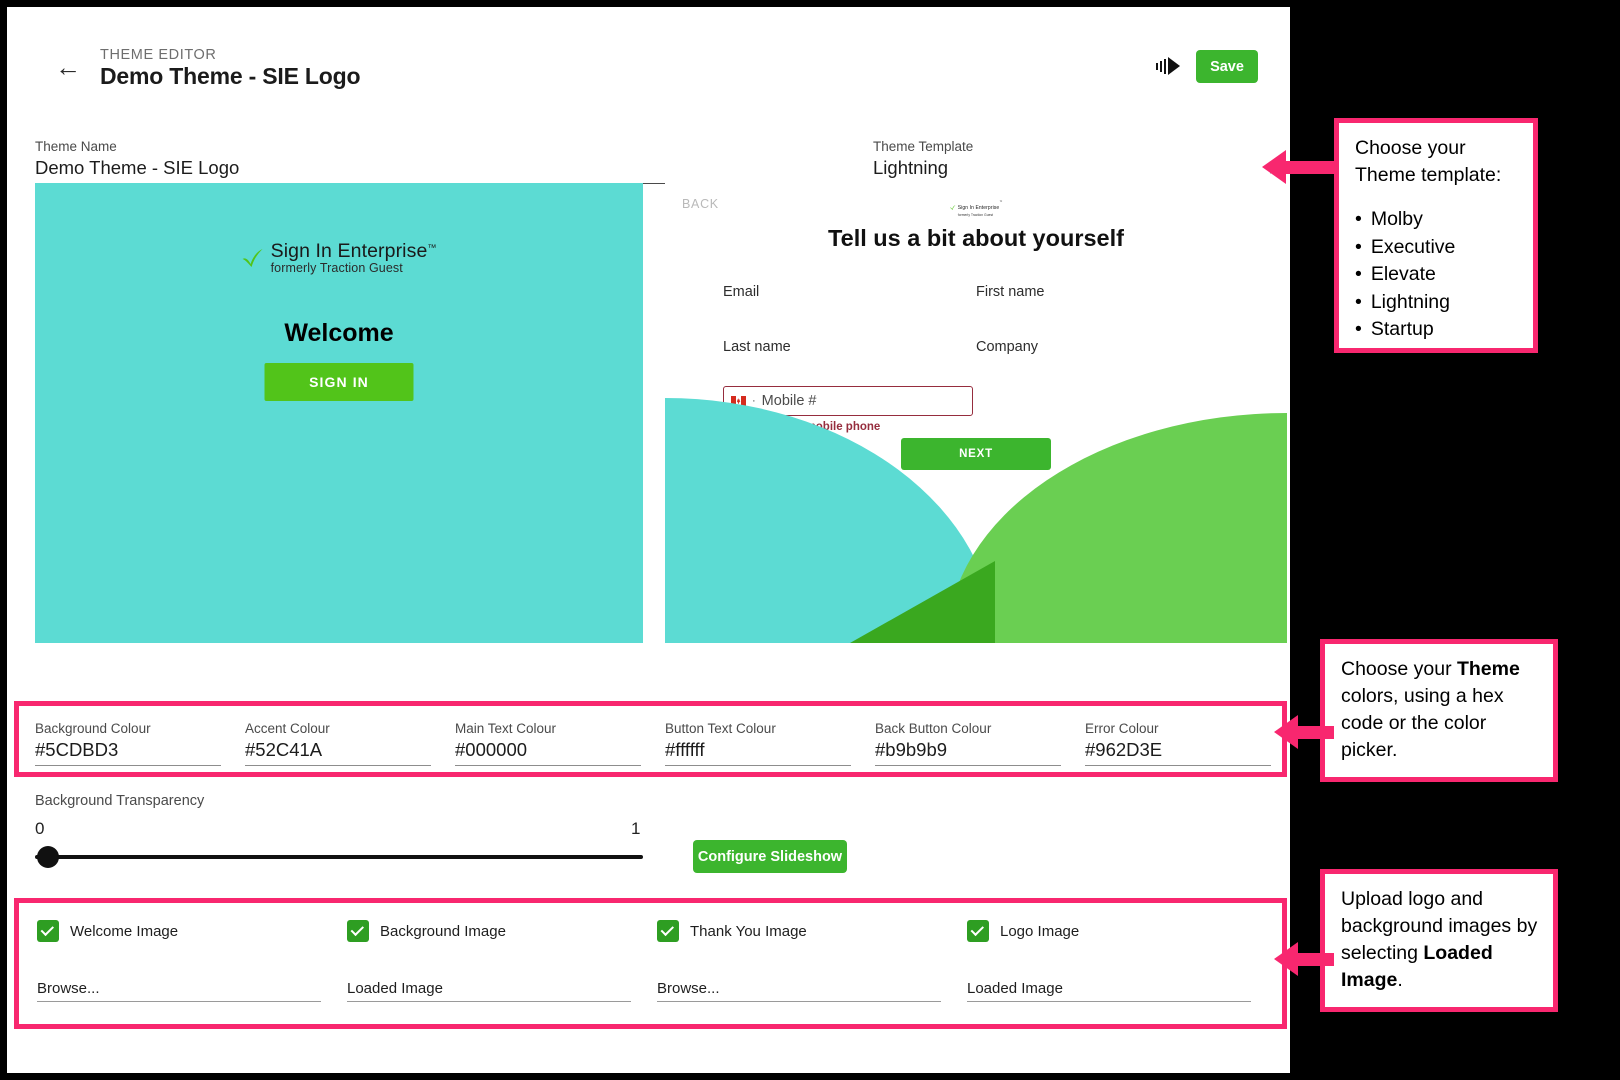 The width and height of the screenshot is (1620, 1080). I want to click on file-field-background-image: Loaded Image, so click(489, 991).